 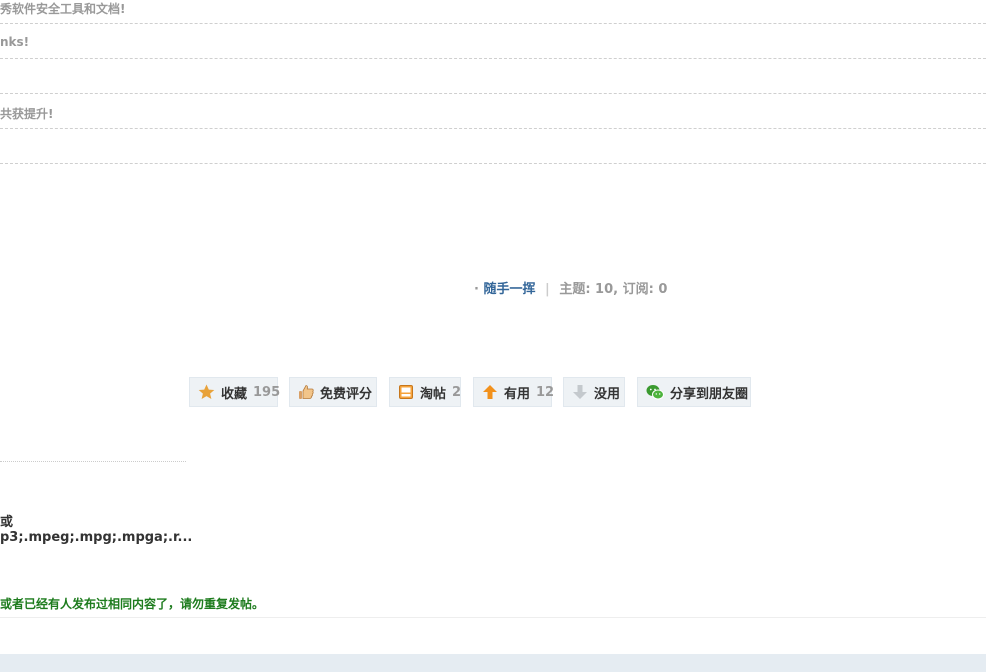 What do you see at coordinates (93, 462) in the screenshot?
I see `section-divider` at bounding box center [93, 462].